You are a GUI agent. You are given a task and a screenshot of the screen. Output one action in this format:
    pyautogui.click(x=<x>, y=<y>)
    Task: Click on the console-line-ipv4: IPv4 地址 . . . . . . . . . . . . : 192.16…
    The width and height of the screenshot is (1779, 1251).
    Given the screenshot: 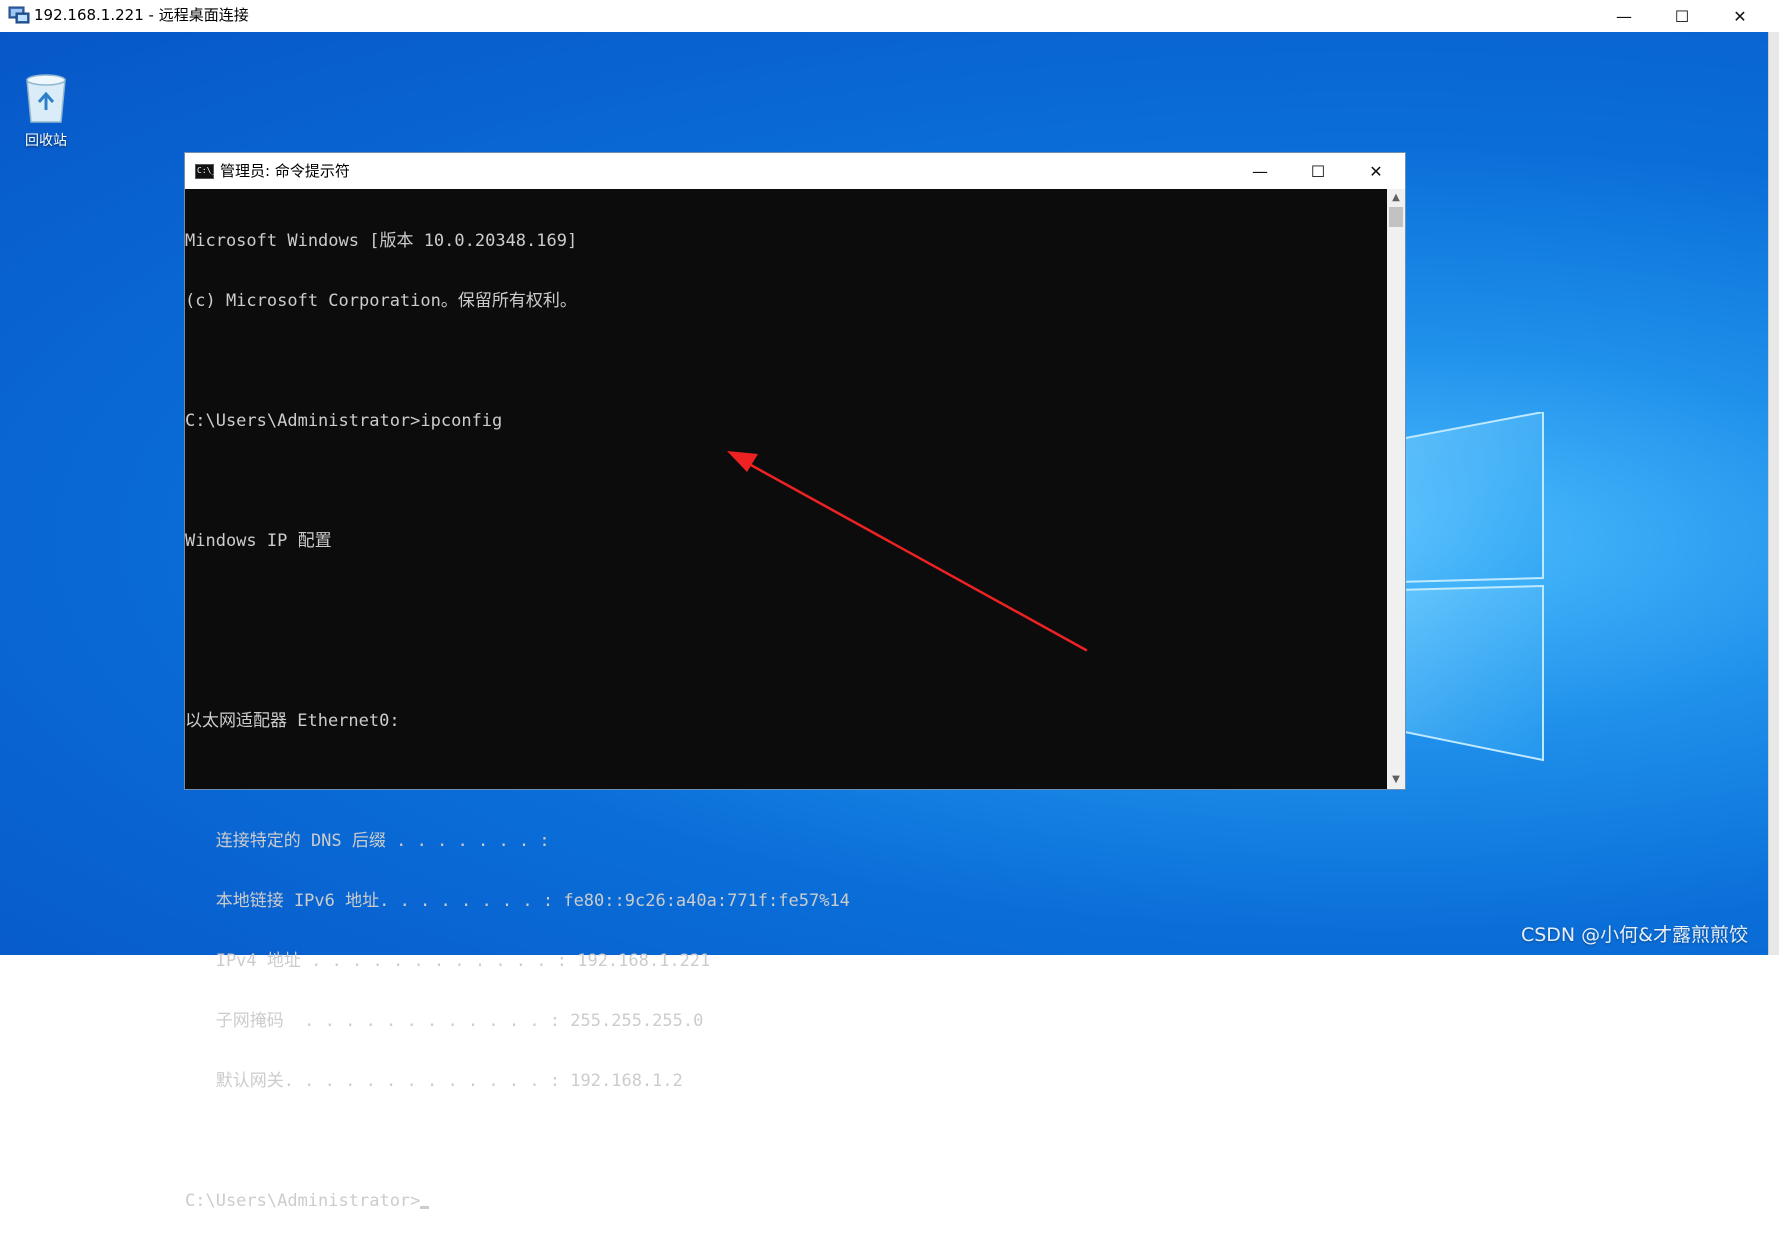 What is the action you would take?
    pyautogui.click(x=448, y=961)
    